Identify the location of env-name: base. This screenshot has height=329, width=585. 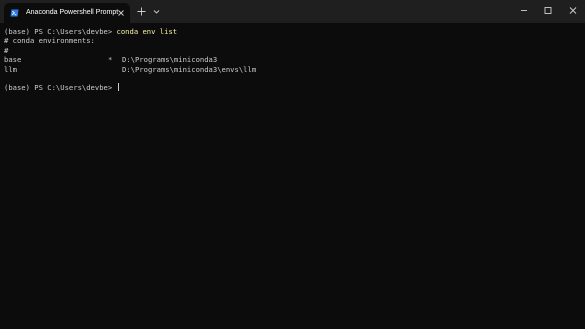
(13, 60).